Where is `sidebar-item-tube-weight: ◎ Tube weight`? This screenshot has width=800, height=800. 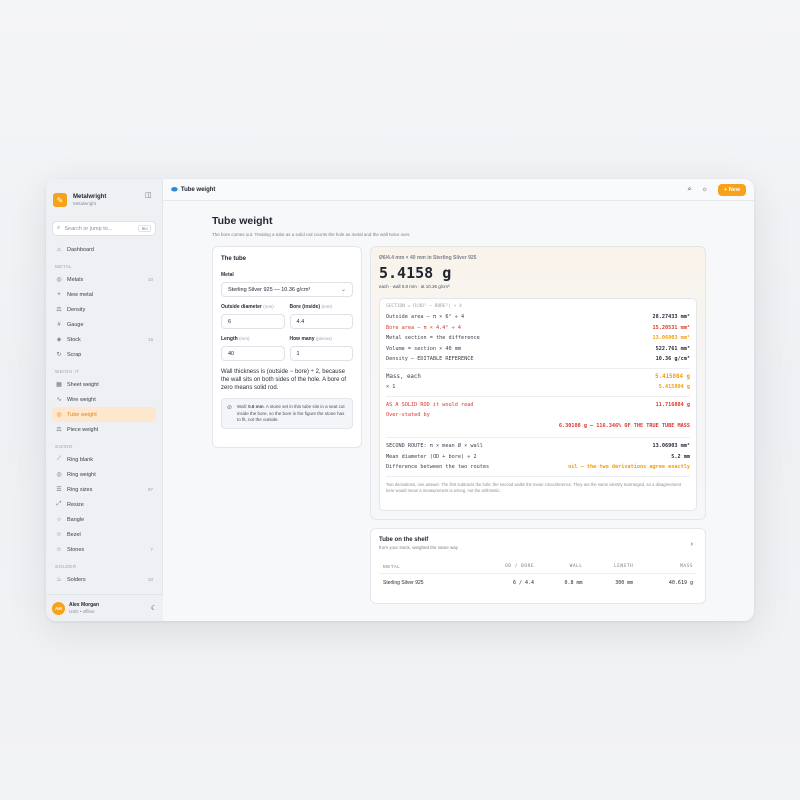
sidebar-item-tube-weight: ◎ Tube weight is located at coordinates (104, 414).